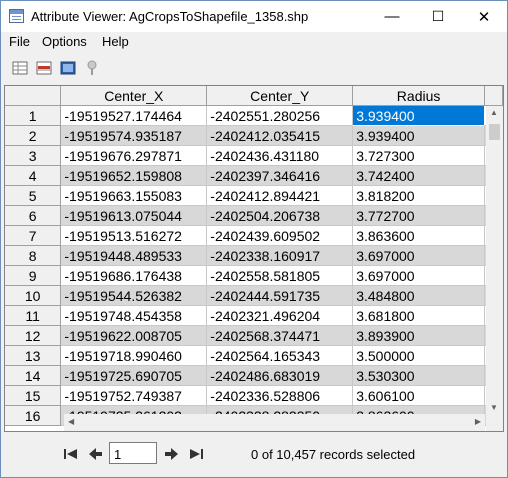 This screenshot has width=508, height=478. I want to click on center-y-cell: -2402558.581805, so click(280, 275).